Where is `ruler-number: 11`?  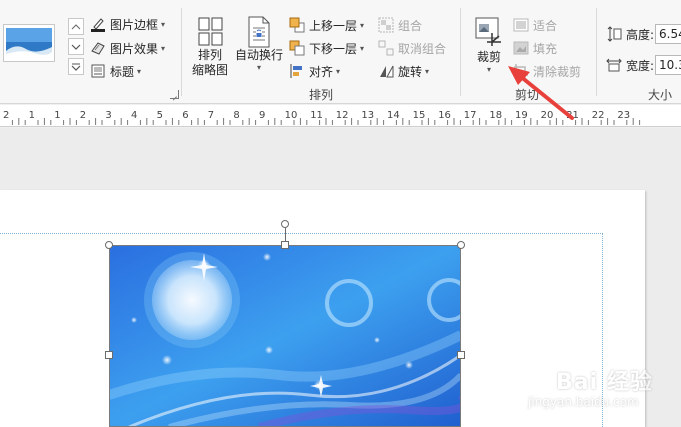
ruler-number: 11 is located at coordinates (316, 115).